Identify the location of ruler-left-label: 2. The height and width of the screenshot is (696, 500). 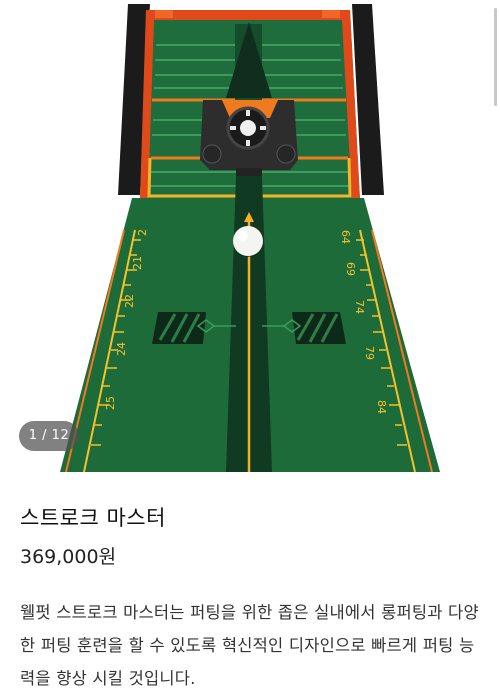
(142, 232).